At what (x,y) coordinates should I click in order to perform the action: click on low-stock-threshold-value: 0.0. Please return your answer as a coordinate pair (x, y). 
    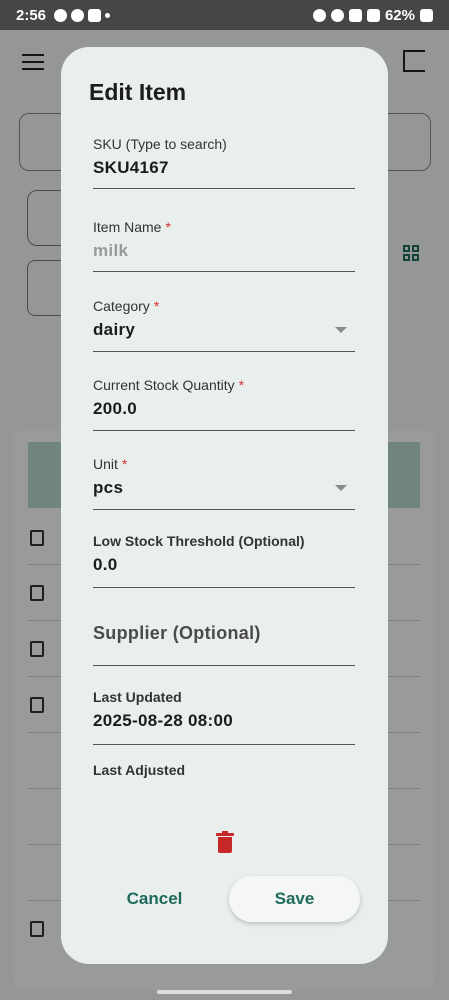
    Looking at the image, I should click on (105, 564).